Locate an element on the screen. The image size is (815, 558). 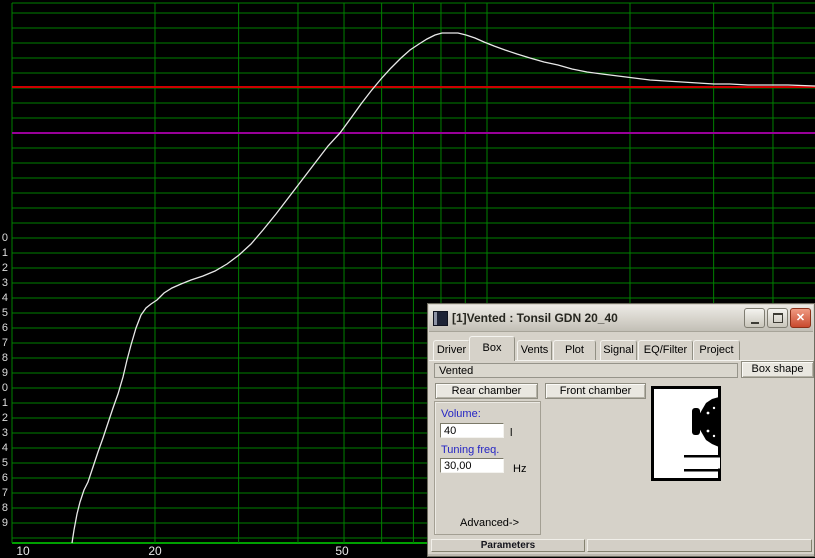
box-shape-diagram is located at coordinates (686, 433).